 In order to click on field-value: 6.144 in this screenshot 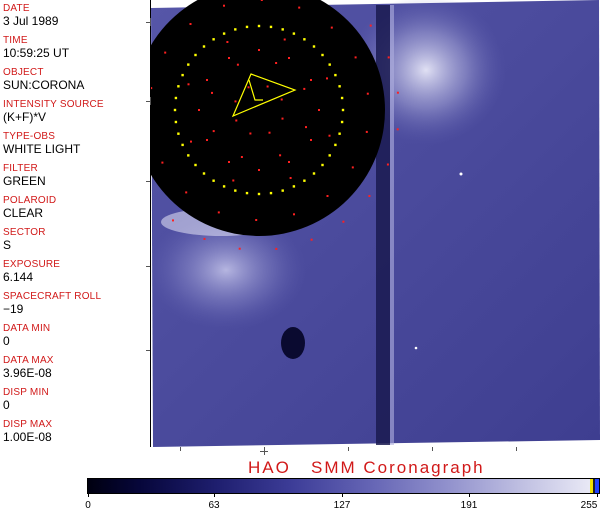, I will do `click(18, 277)`.